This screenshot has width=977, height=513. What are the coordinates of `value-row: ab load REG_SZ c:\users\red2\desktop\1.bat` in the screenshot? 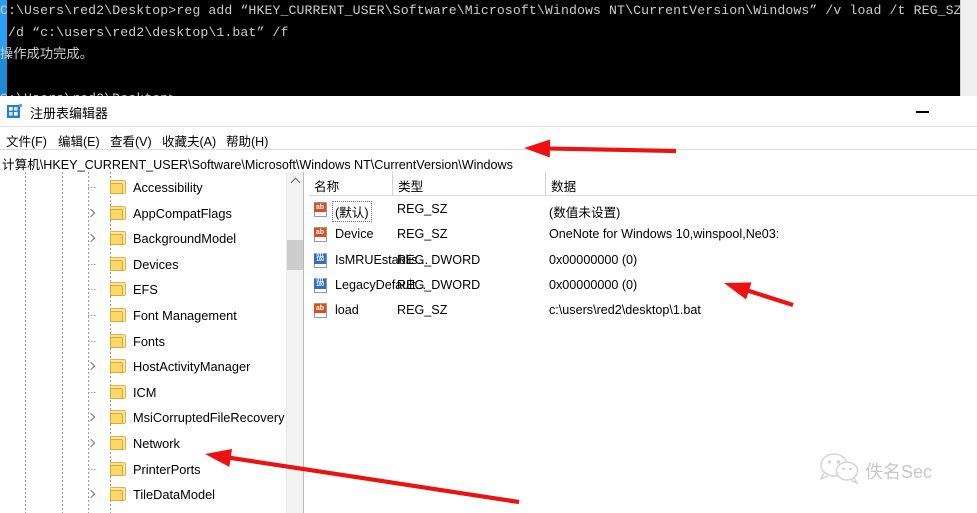 It's located at (643, 311).